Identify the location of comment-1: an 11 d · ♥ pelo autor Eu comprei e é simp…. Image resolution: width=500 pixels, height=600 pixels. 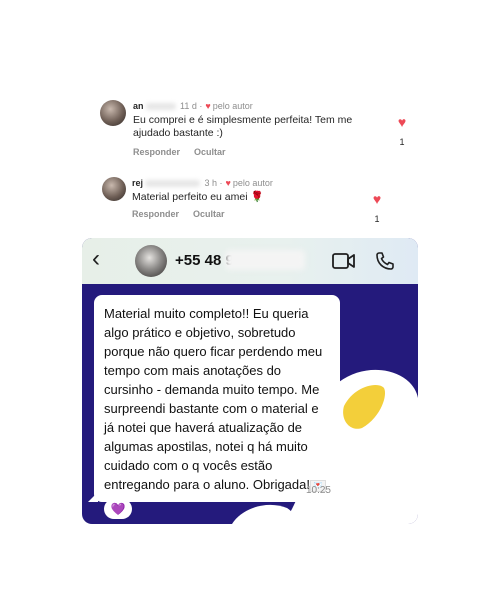
(255, 130).